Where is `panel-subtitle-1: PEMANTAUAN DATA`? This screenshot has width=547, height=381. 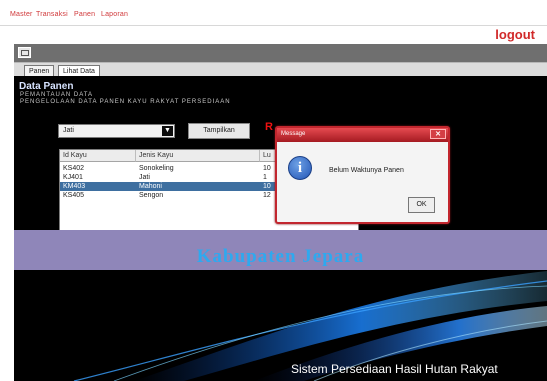 panel-subtitle-1: PEMANTAUAN DATA is located at coordinates (57, 95).